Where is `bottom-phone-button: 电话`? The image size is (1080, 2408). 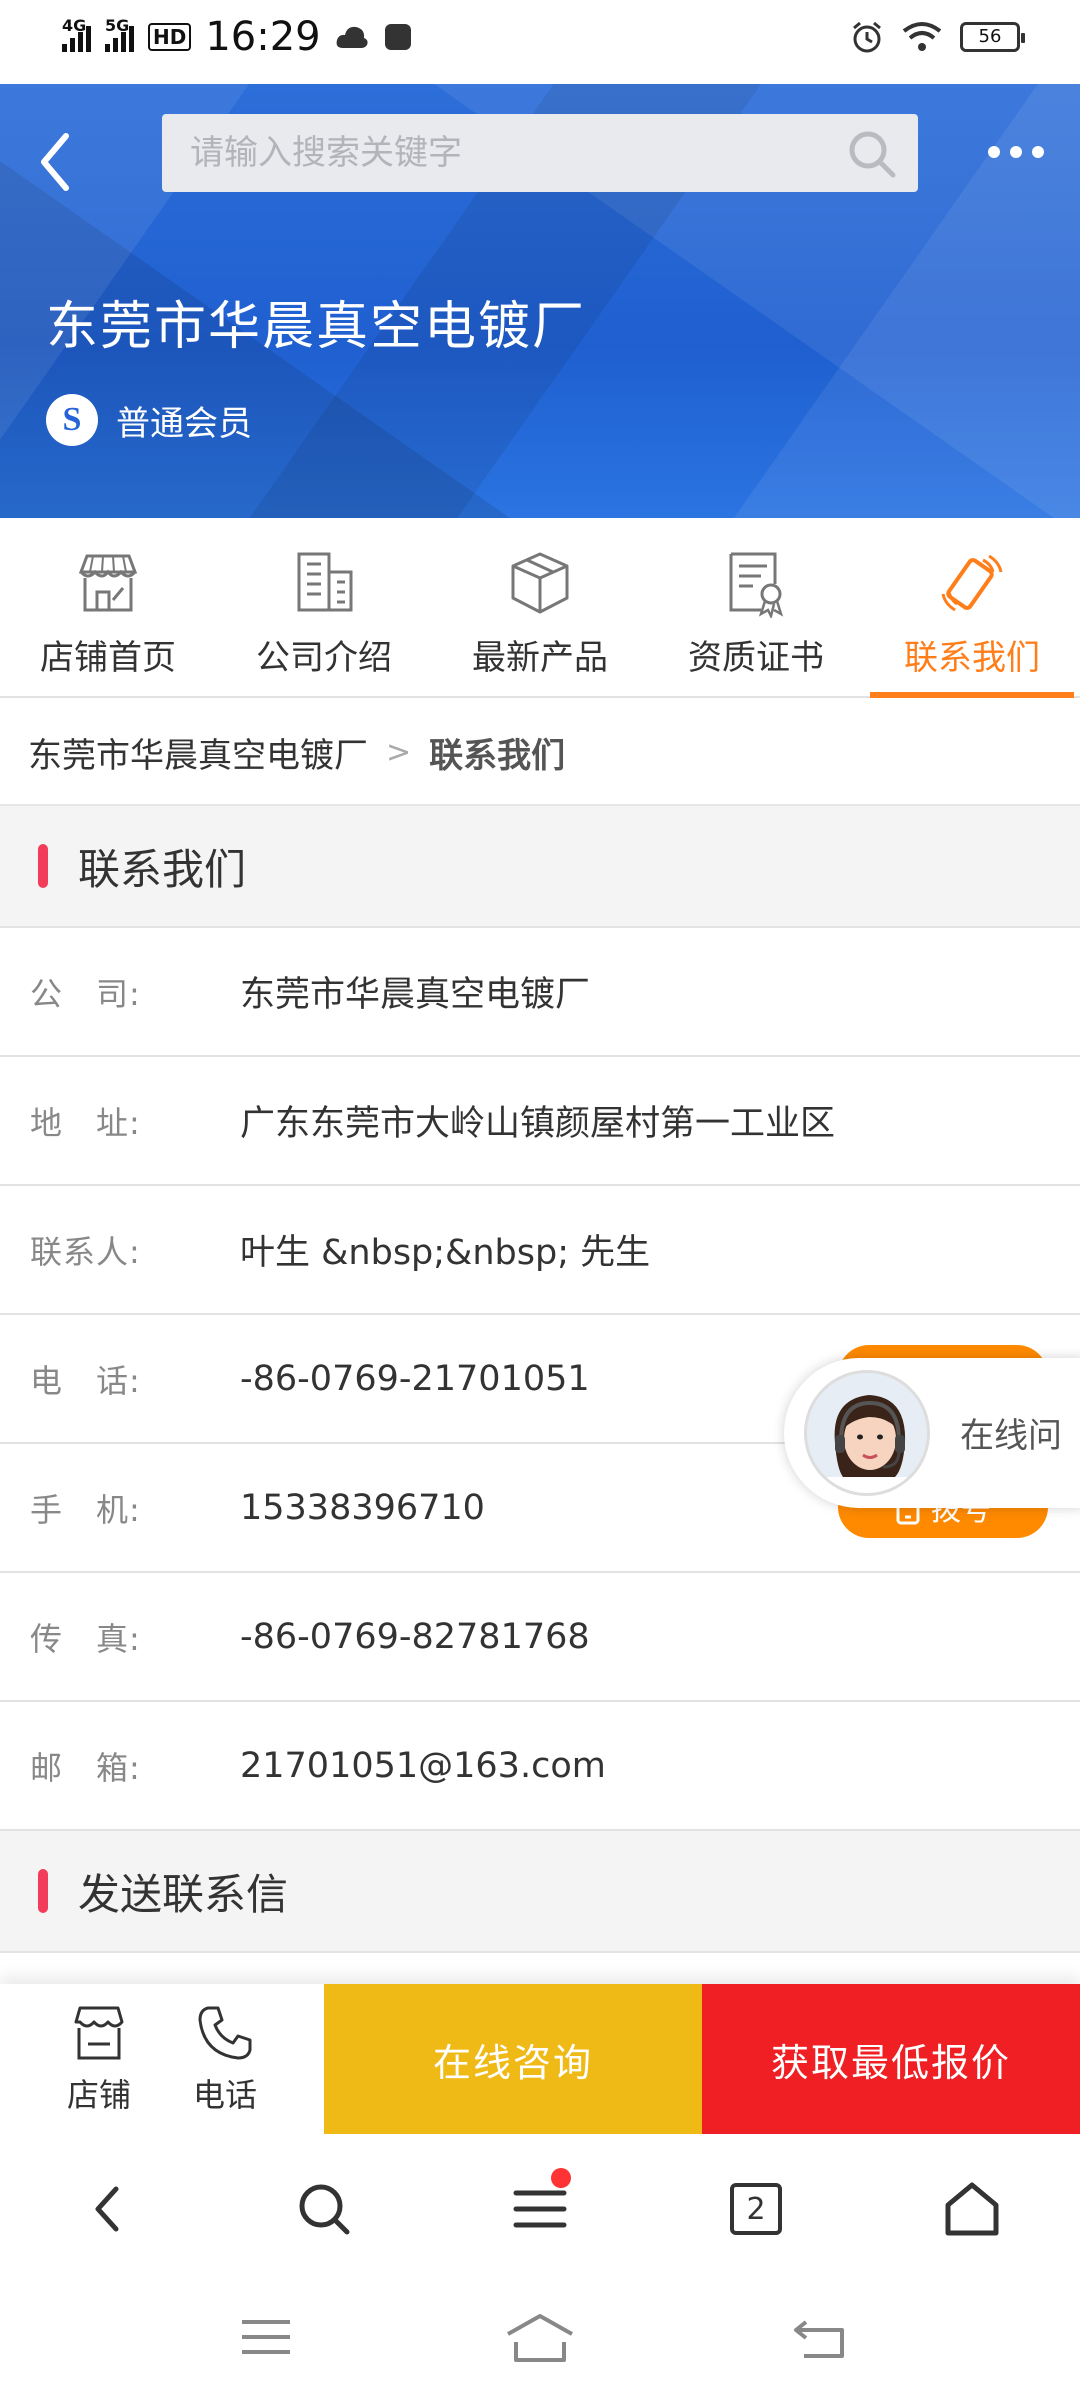 bottom-phone-button: 电话 is located at coordinates (225, 2059).